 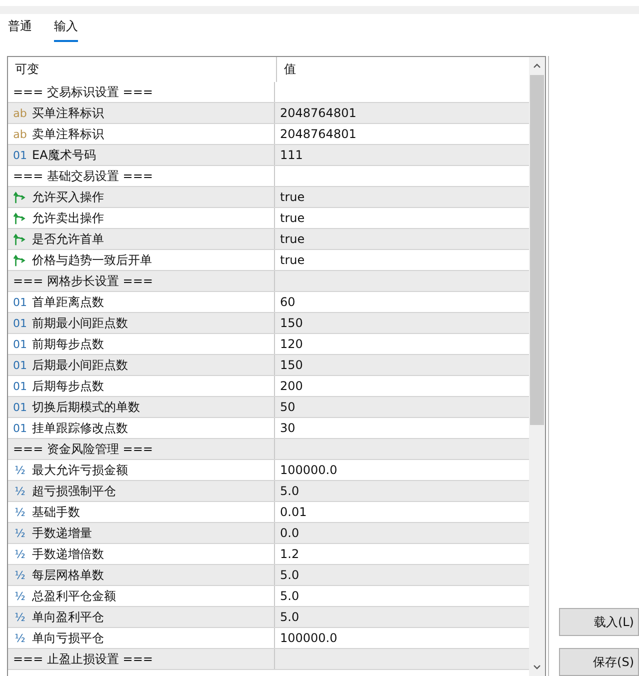 What do you see at coordinates (27, 69) in the screenshot?
I see `column-header: 可变` at bounding box center [27, 69].